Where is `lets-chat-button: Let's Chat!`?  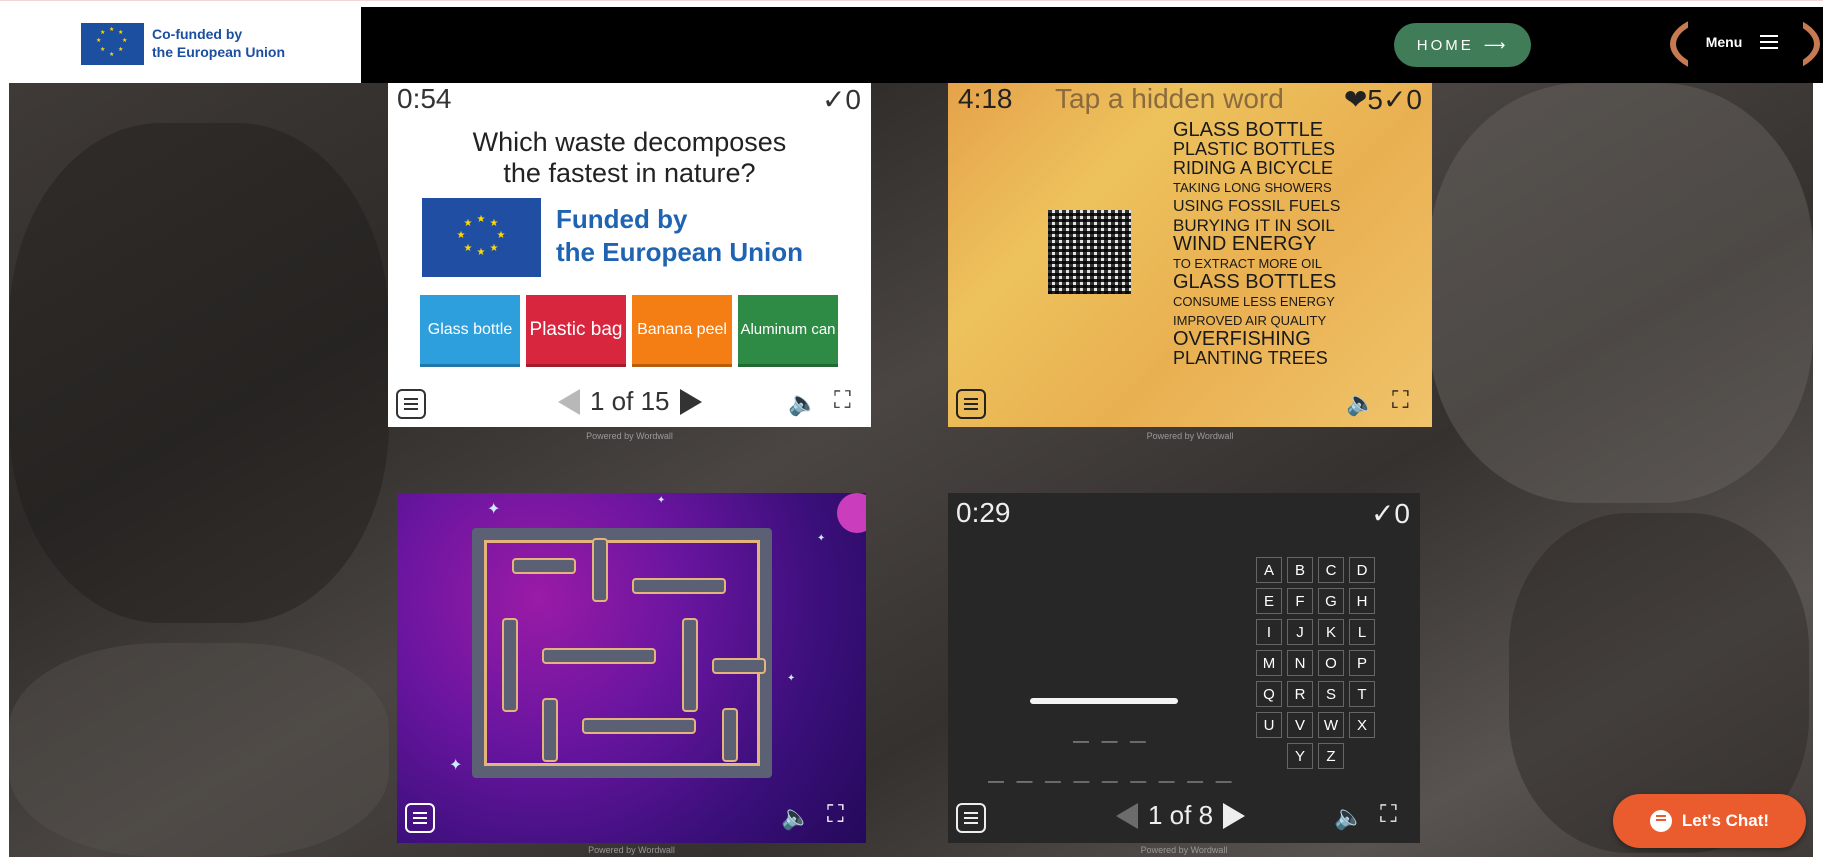 lets-chat-button: Let's Chat! is located at coordinates (1709, 821).